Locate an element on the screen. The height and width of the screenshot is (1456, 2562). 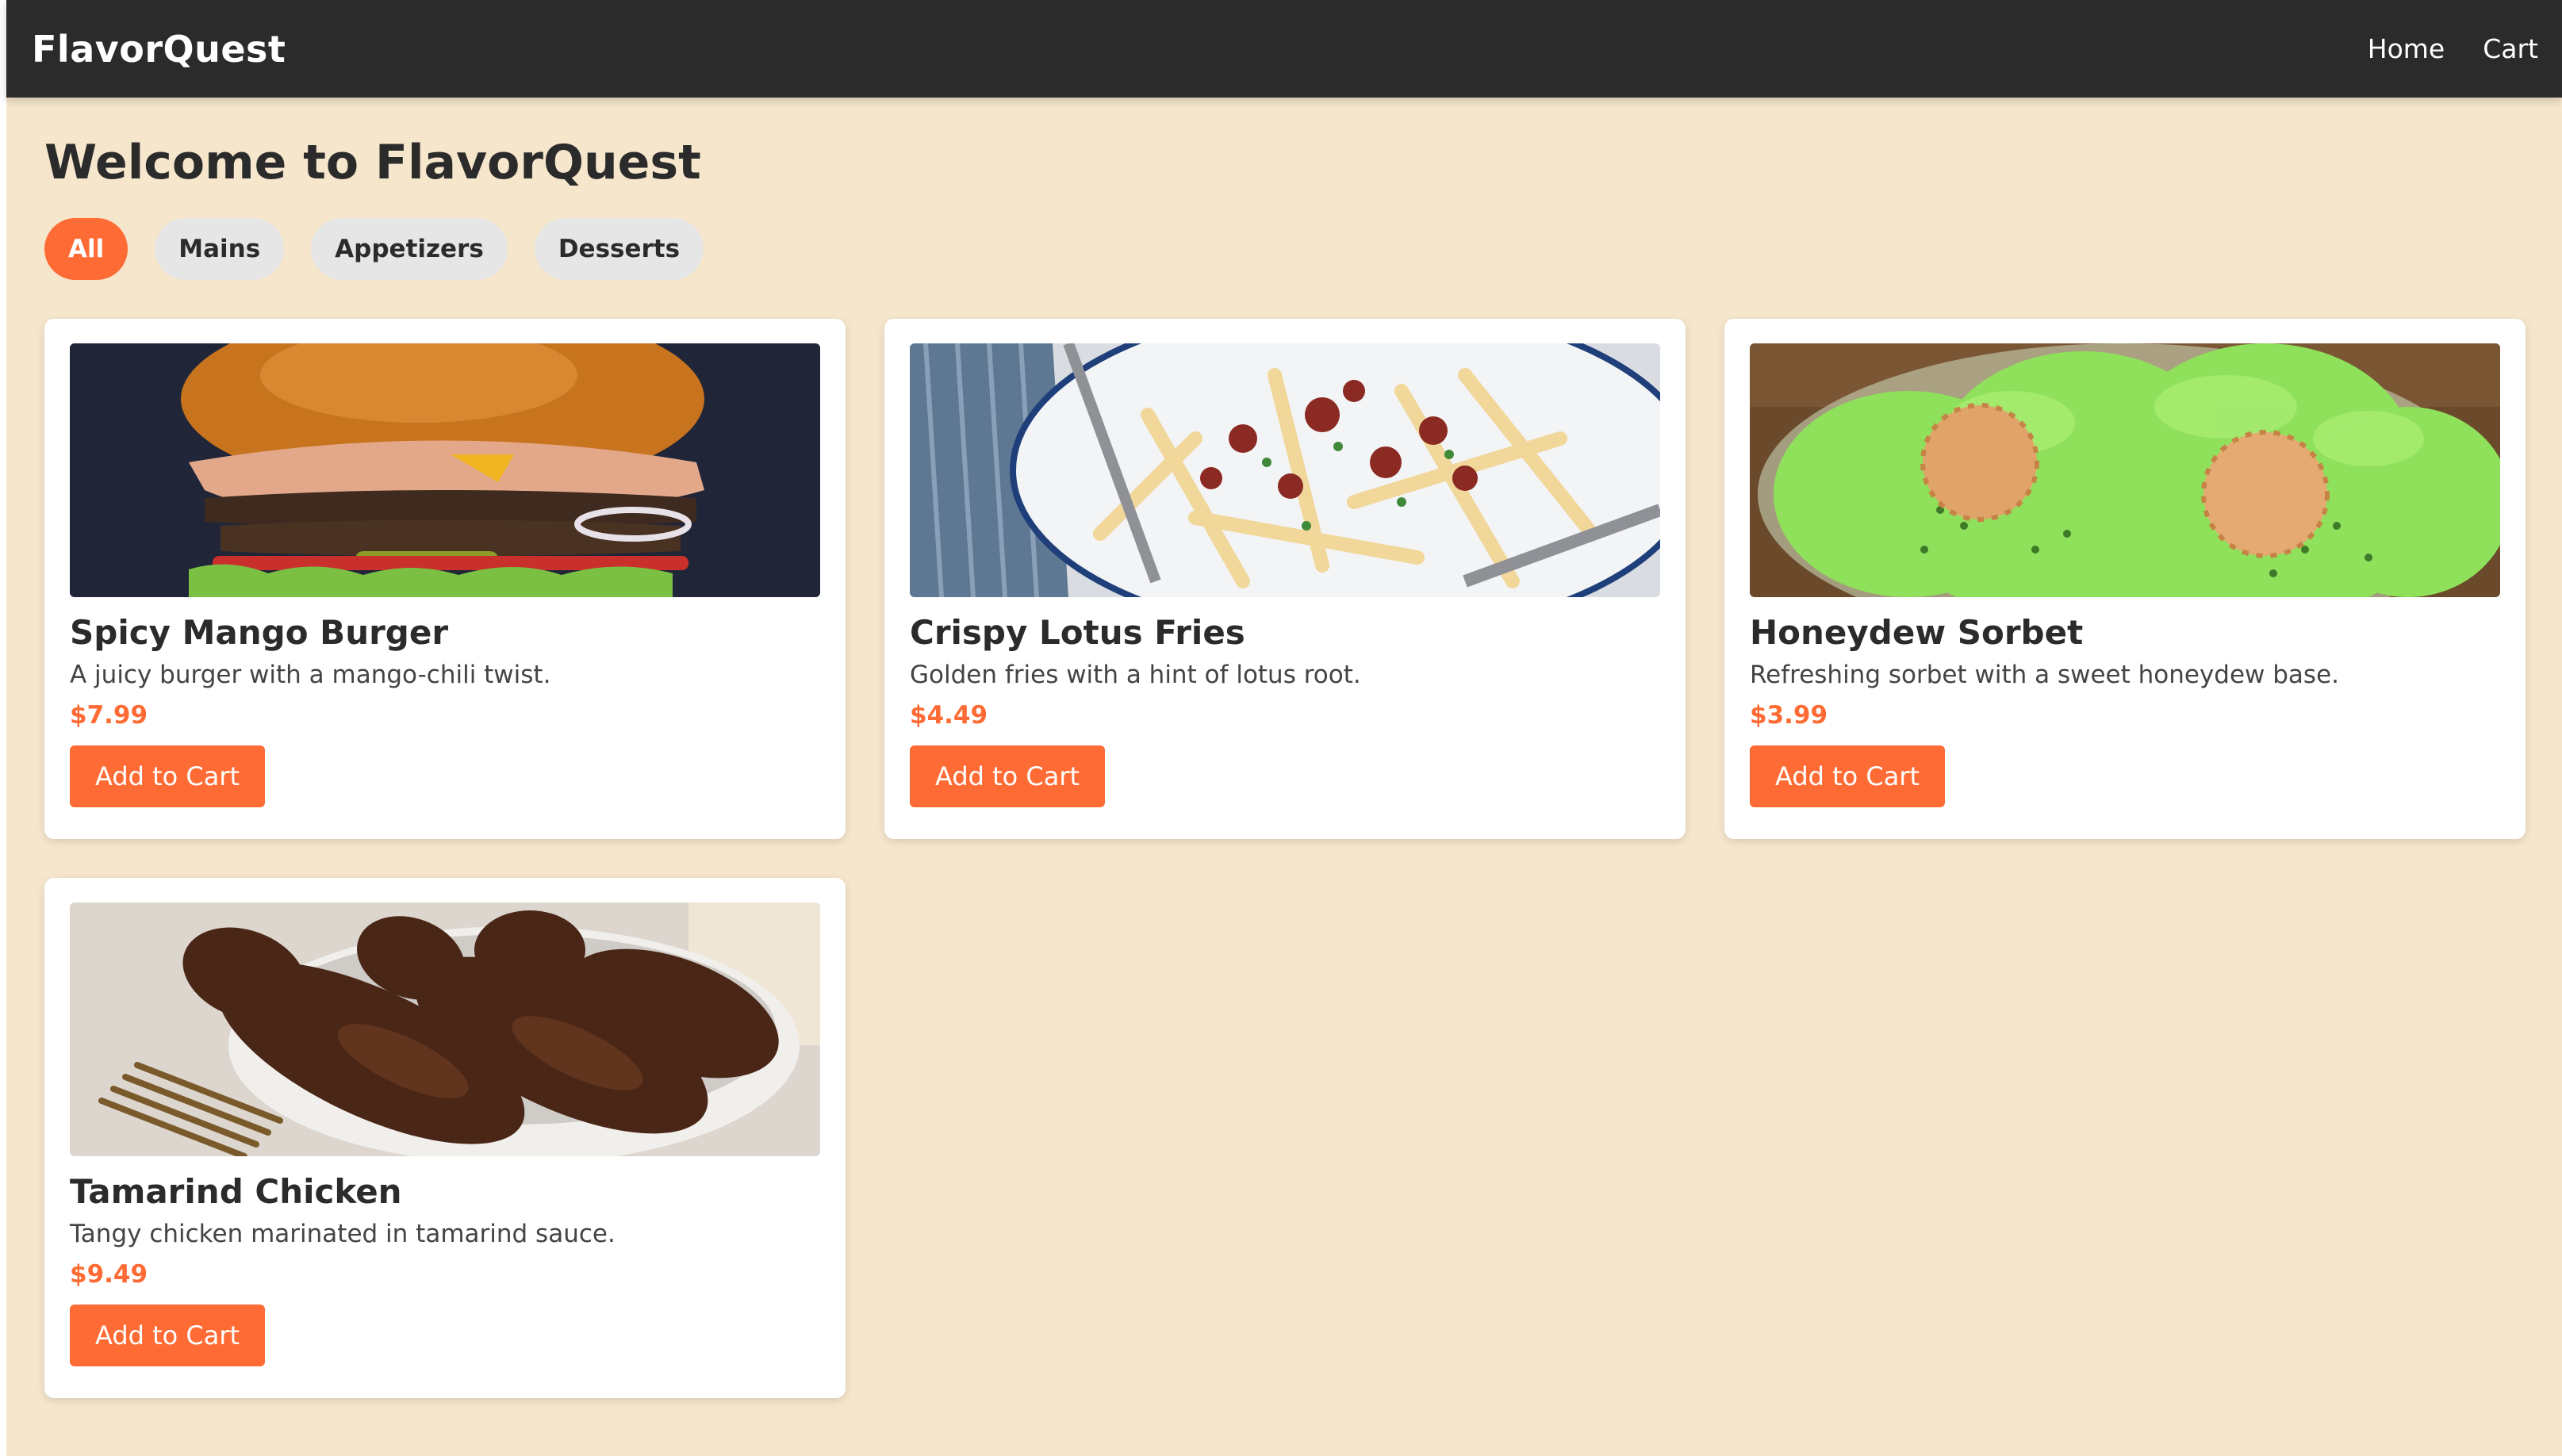
nav-links: Home Cart is located at coordinates (2453, 48).